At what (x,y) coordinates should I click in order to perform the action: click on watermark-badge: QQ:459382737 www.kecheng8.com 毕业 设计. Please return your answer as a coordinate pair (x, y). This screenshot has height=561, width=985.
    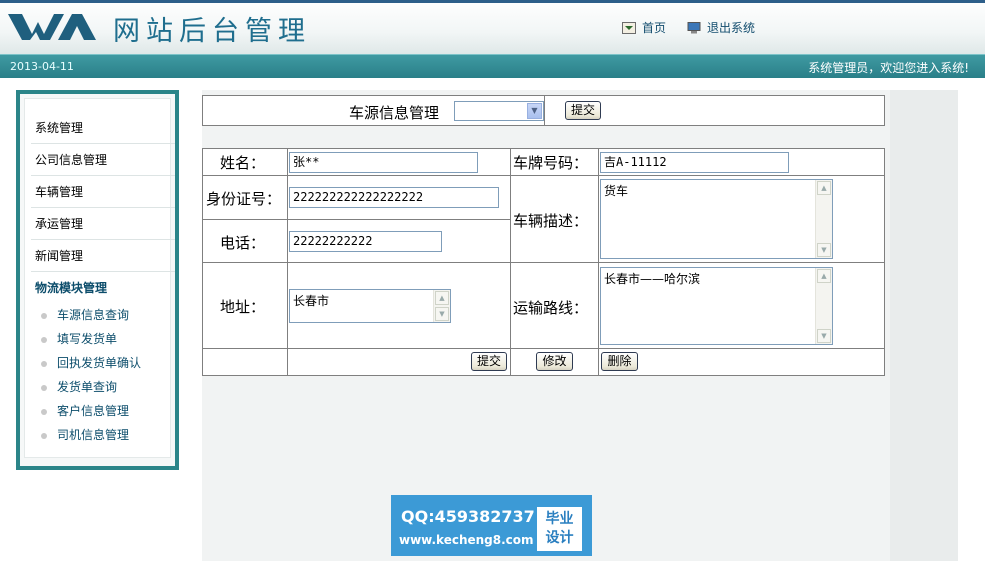
    Looking at the image, I should click on (491, 525).